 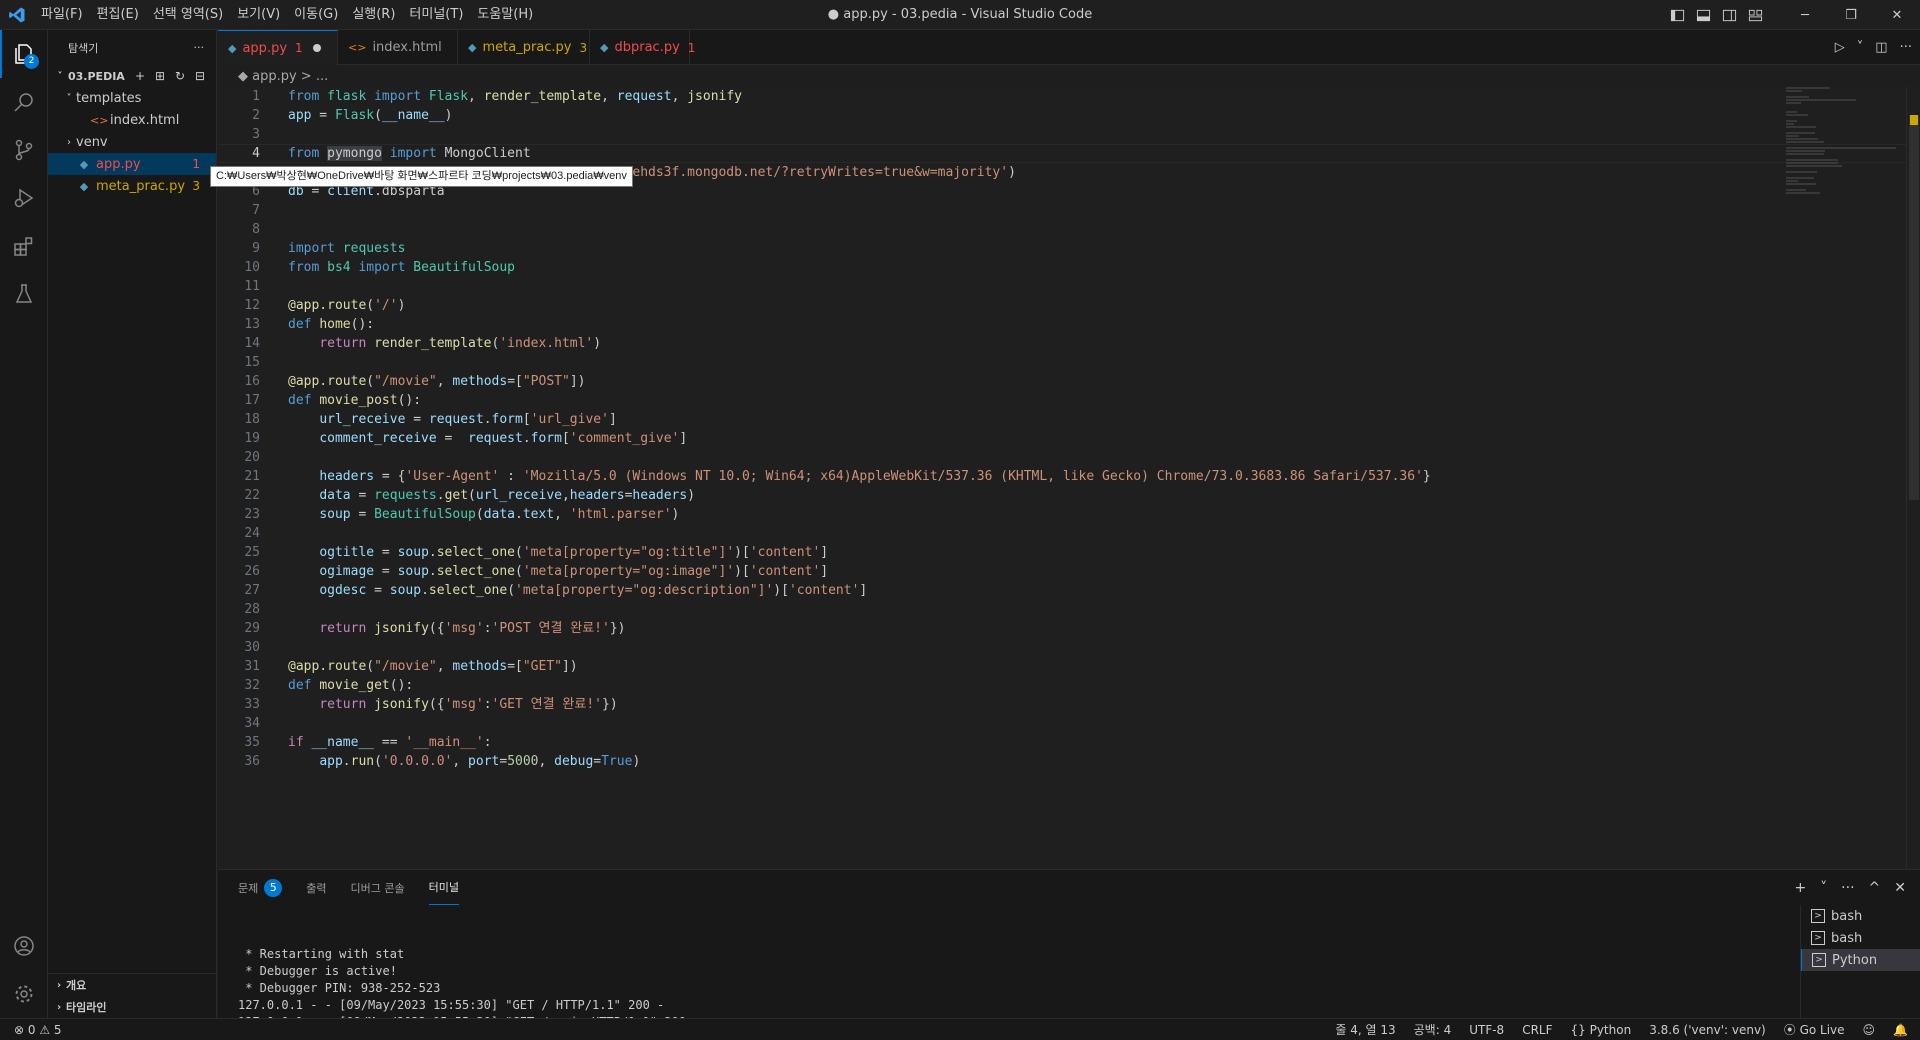 I want to click on close-panel-icon: ✕, so click(x=1900, y=888).